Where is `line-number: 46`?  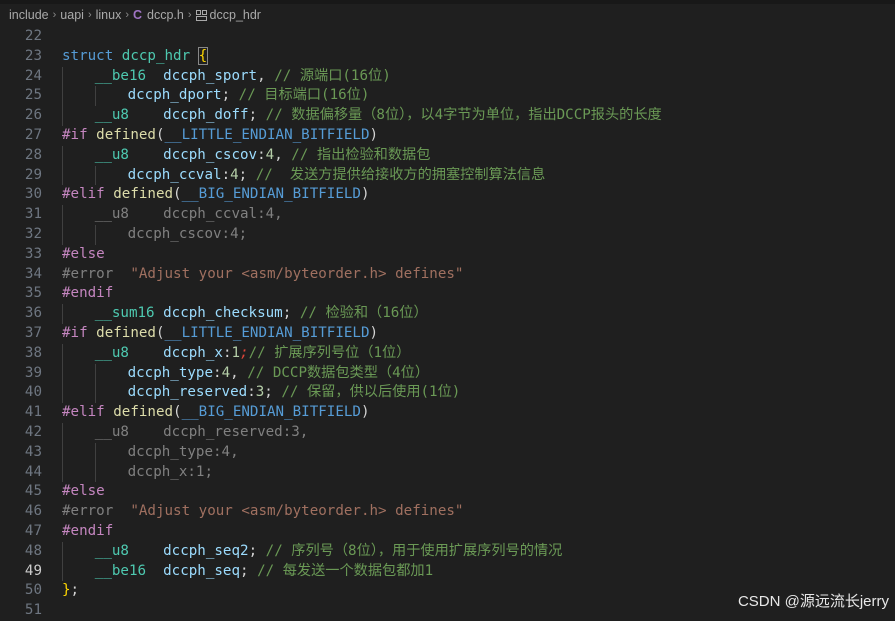
line-number: 46 is located at coordinates (33, 511).